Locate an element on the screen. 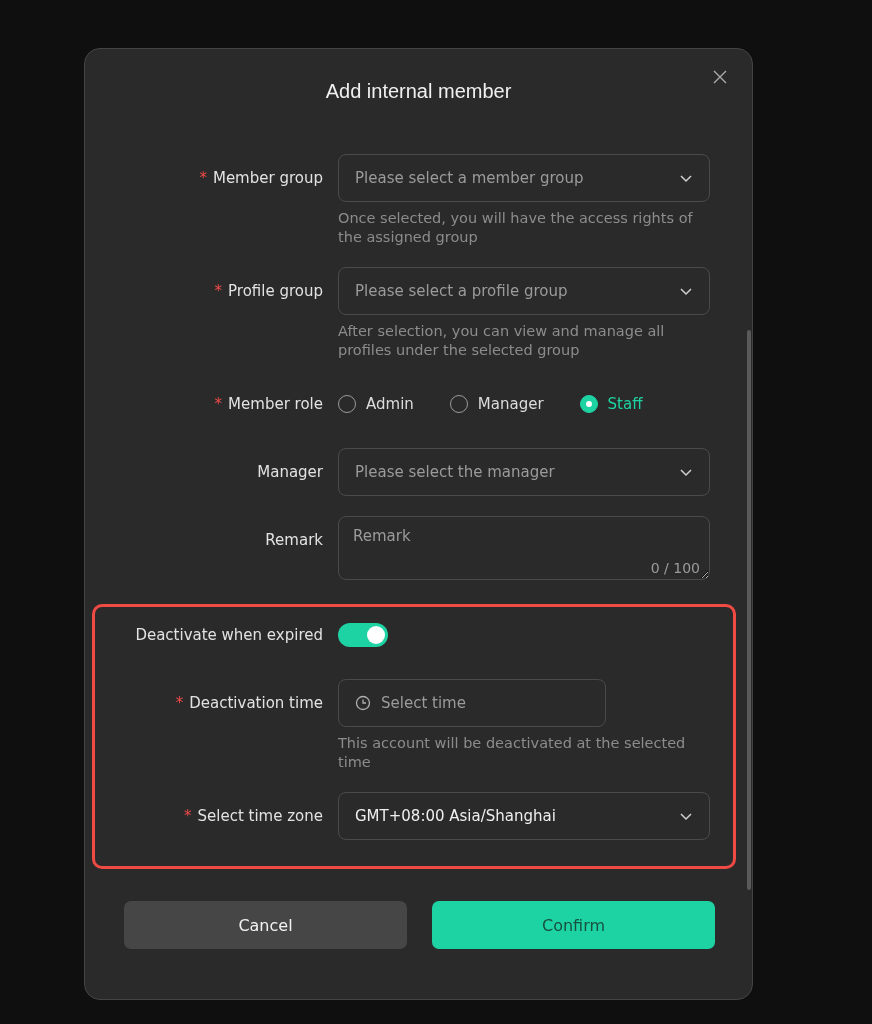  time-picker-field: Select time is located at coordinates (472, 703).